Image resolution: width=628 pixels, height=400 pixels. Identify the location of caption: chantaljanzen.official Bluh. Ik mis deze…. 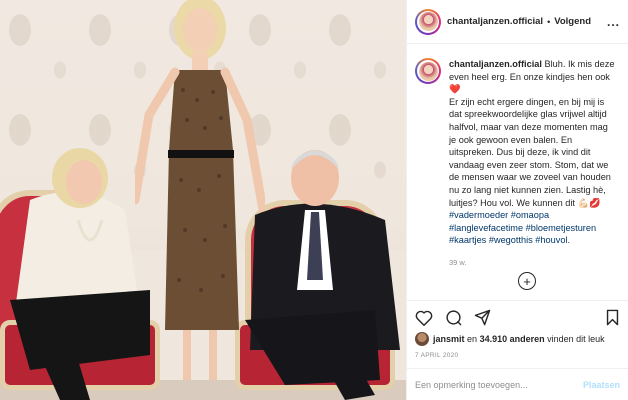
(533, 164).